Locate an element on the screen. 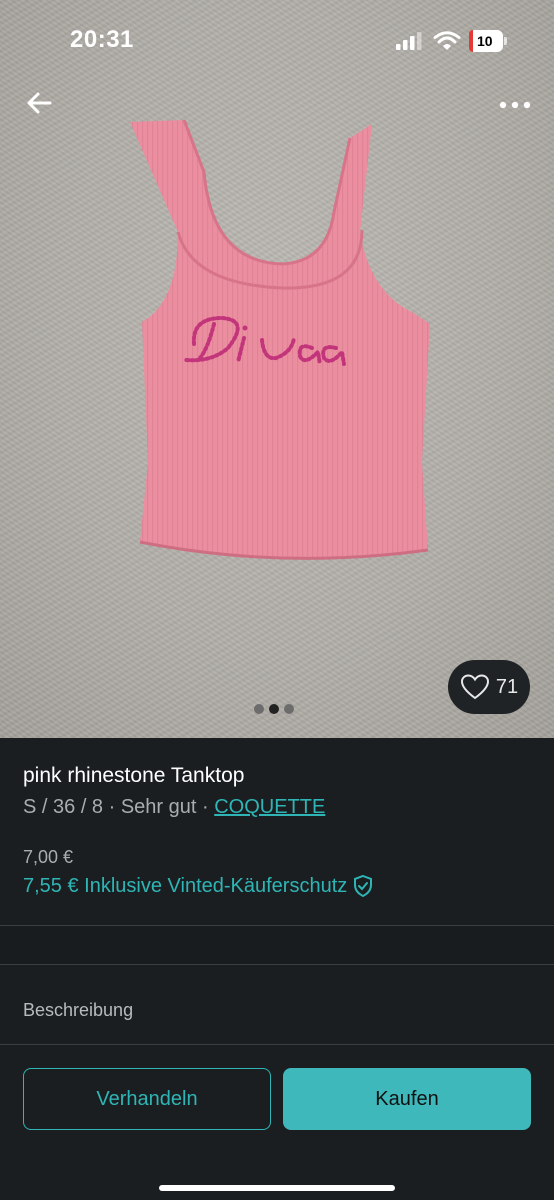 This screenshot has height=1200, width=554. more-dots-icon is located at coordinates (515, 105).